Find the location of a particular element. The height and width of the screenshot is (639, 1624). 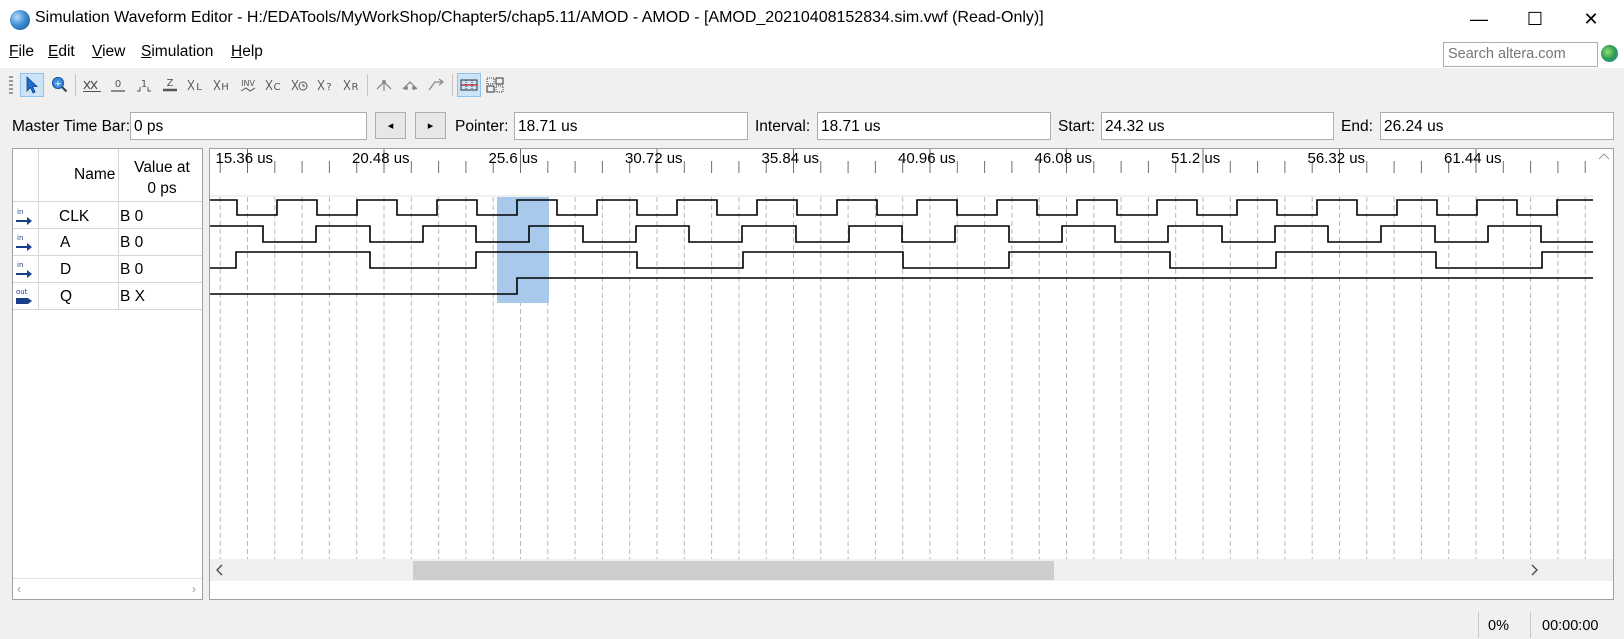

svg-text: INV is located at coordinates (248, 83).